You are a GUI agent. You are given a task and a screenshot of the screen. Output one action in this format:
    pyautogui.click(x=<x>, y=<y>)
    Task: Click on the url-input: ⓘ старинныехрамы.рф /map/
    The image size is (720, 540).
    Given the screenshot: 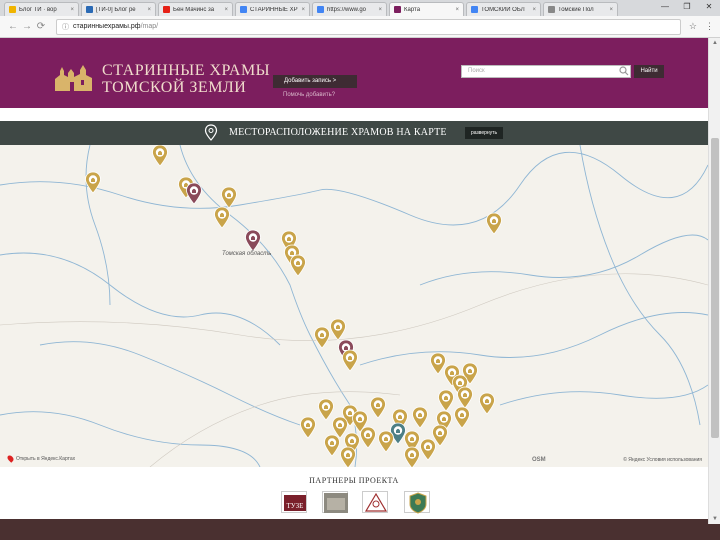 What is the action you would take?
    pyautogui.click(x=368, y=26)
    